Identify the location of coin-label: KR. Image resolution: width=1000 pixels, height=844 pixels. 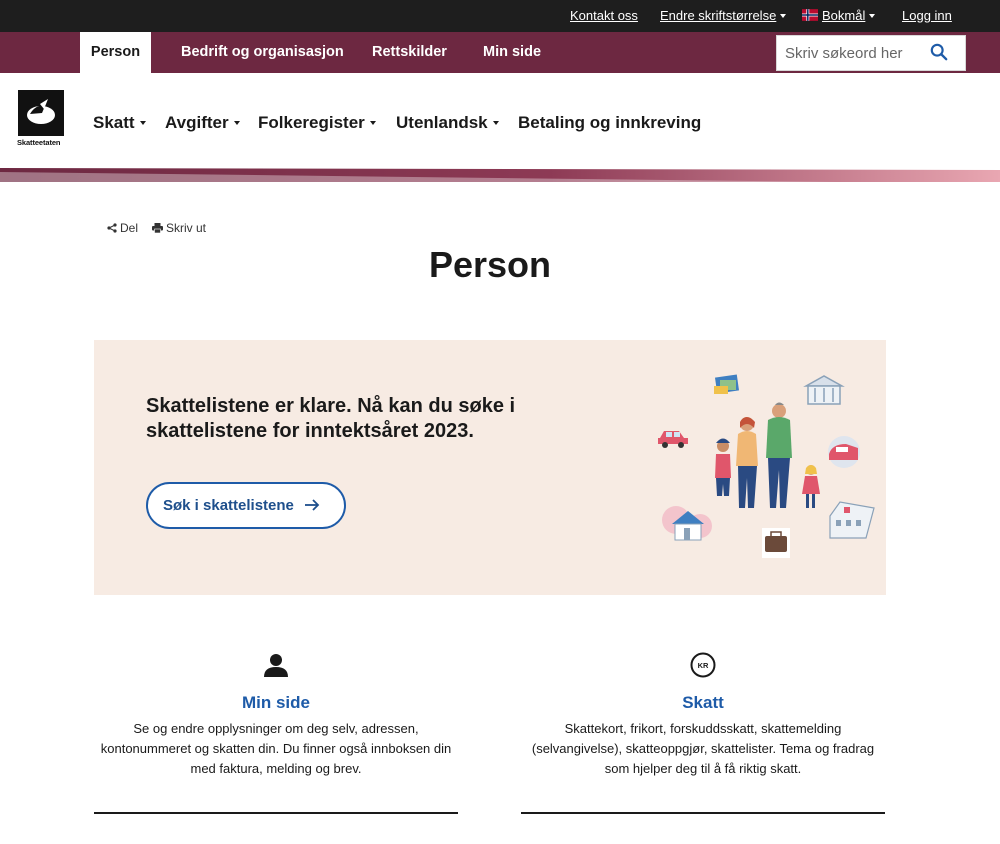
(703, 665).